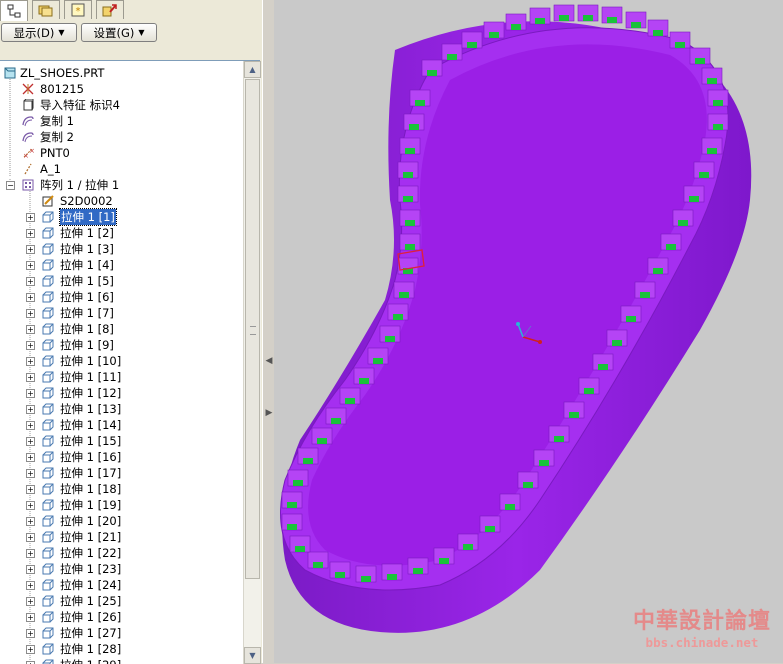 This screenshot has width=783, height=664. Describe the element at coordinates (269, 415) in the screenshot. I see `expand-right-arrow-icon: ▶` at that location.